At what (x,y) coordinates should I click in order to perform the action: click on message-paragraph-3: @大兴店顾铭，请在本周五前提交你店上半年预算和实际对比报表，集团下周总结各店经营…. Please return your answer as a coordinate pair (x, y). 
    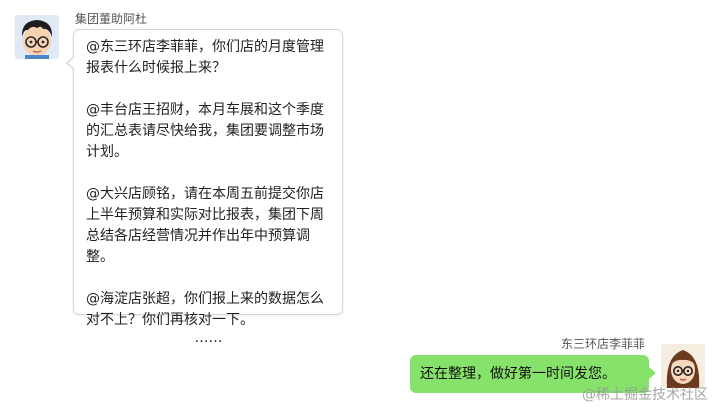
    Looking at the image, I should click on (205, 225).